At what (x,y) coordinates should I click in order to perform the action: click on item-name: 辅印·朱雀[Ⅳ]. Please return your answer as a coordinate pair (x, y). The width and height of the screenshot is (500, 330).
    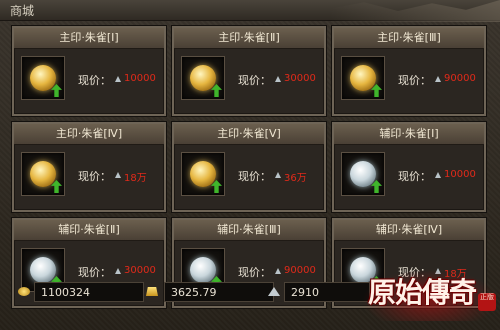
    Looking at the image, I should click on (409, 230).